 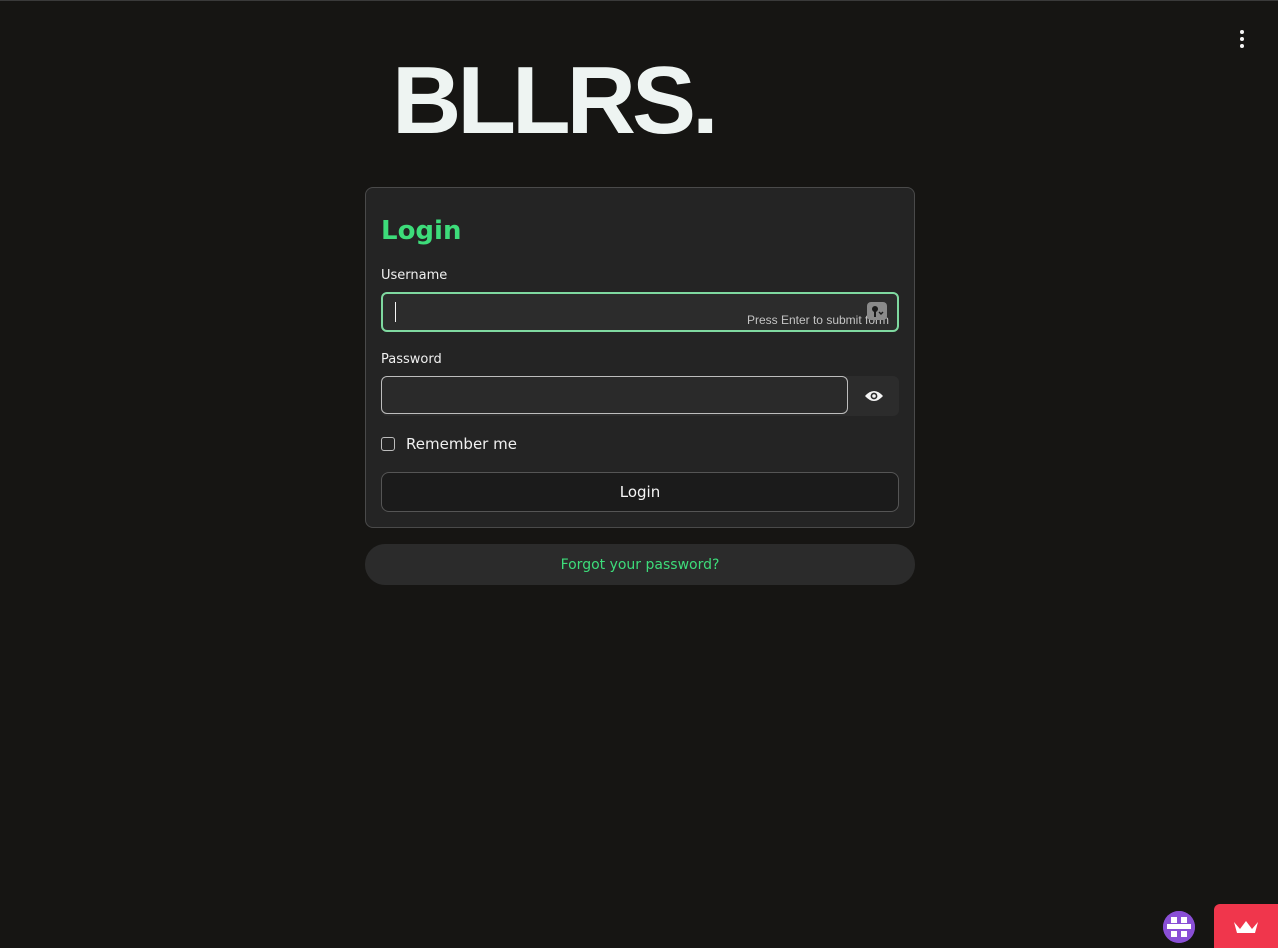 I want to click on more-vertical-icon, so click(x=1242, y=39).